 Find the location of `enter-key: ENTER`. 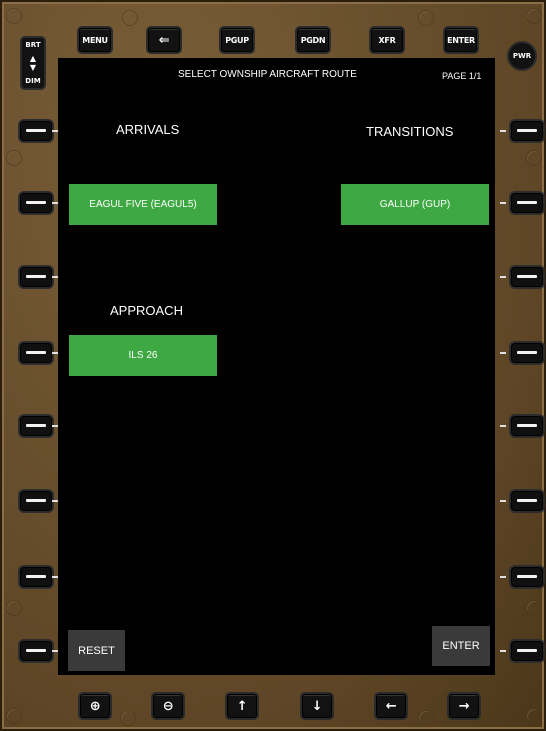

enter-key: ENTER is located at coordinates (461, 40).